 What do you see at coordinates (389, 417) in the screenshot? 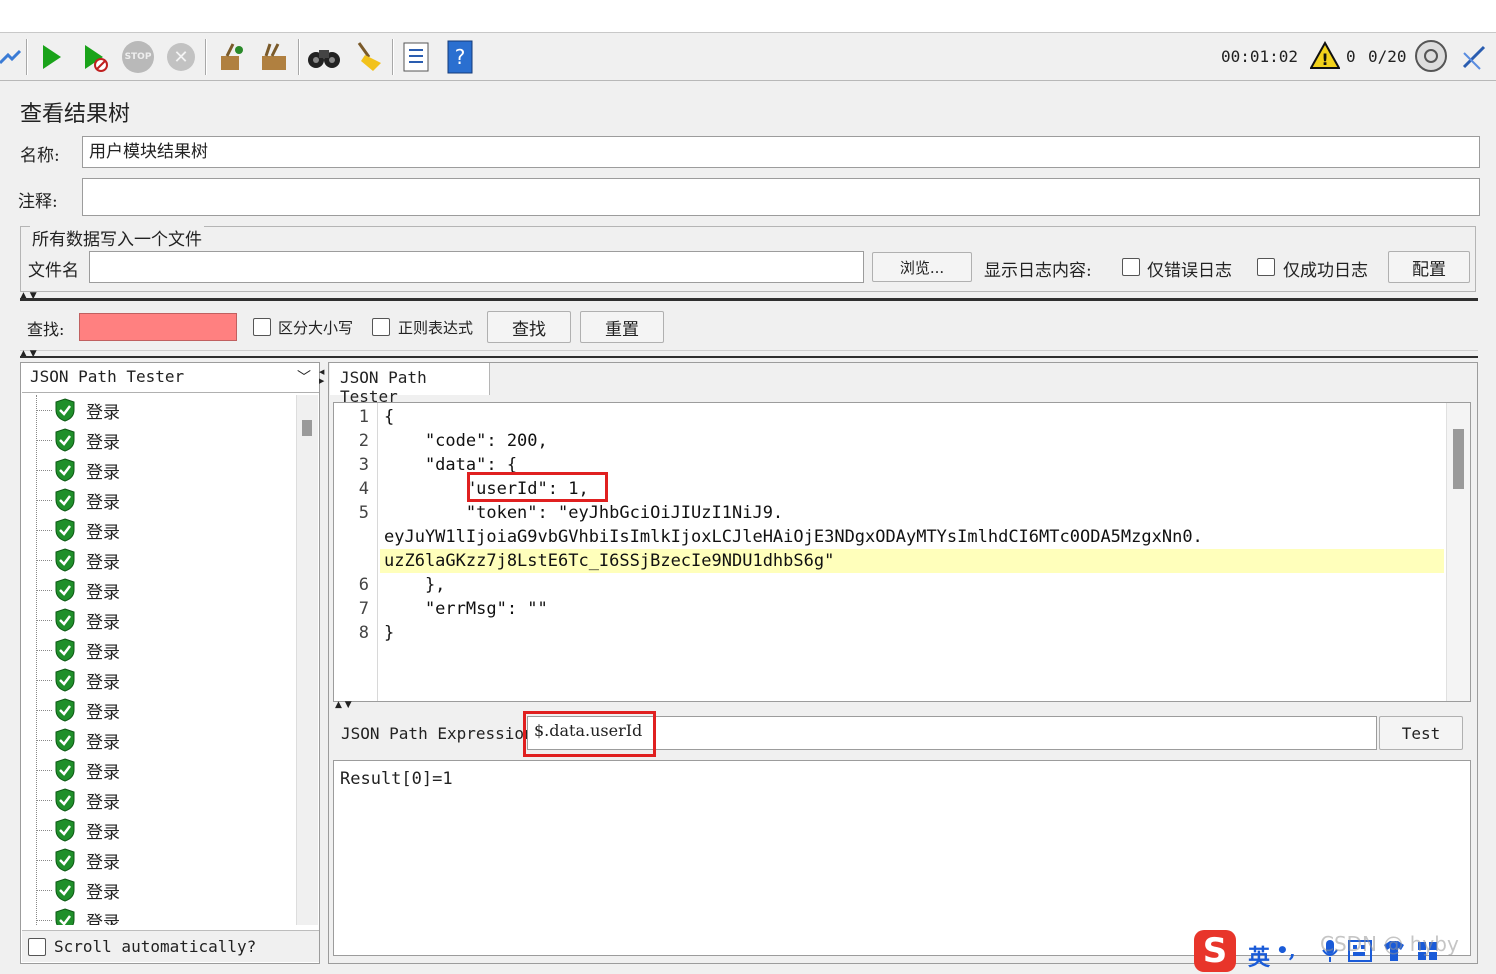
I see `code-line: {` at bounding box center [389, 417].